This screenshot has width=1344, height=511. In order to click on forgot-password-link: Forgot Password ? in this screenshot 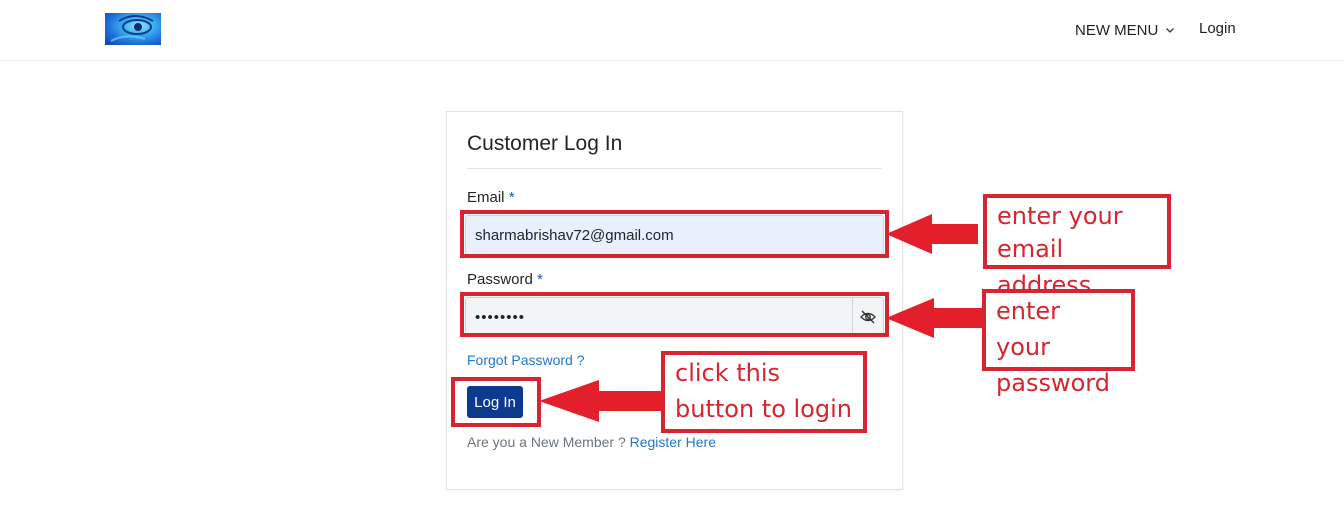, I will do `click(526, 360)`.